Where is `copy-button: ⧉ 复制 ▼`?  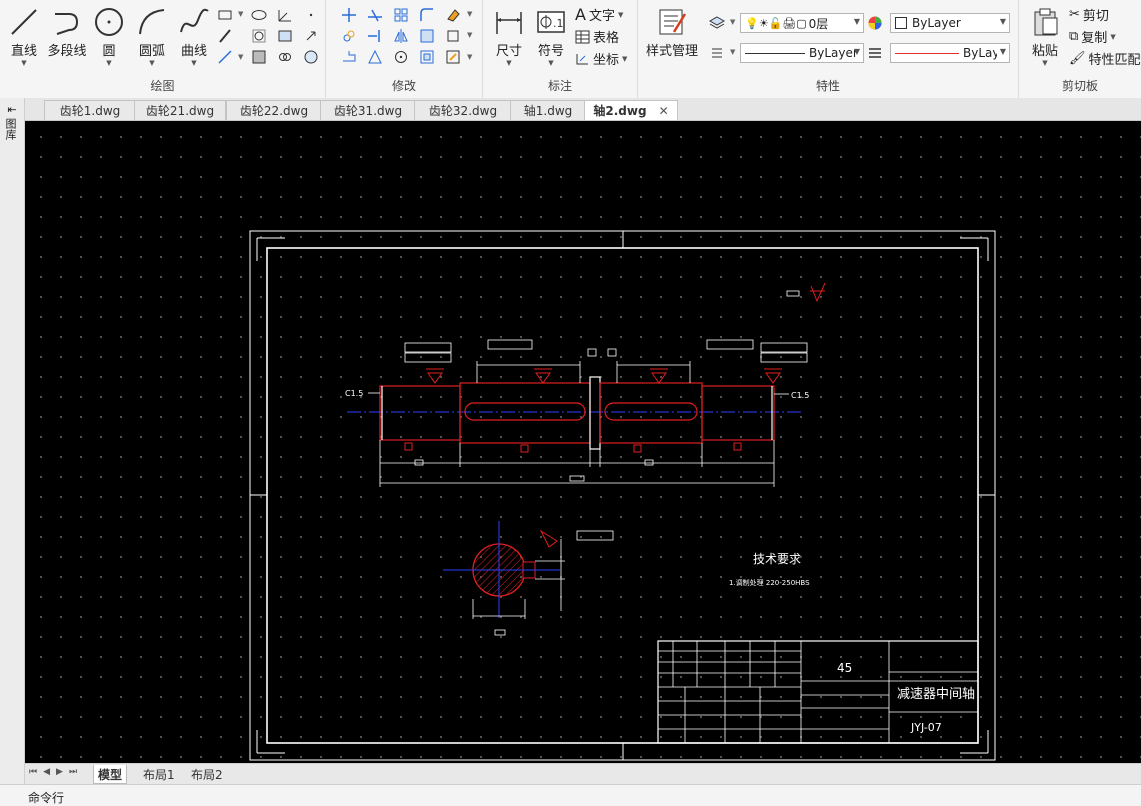
copy-button: ⧉ 复制 ▼ is located at coordinates (1092, 36).